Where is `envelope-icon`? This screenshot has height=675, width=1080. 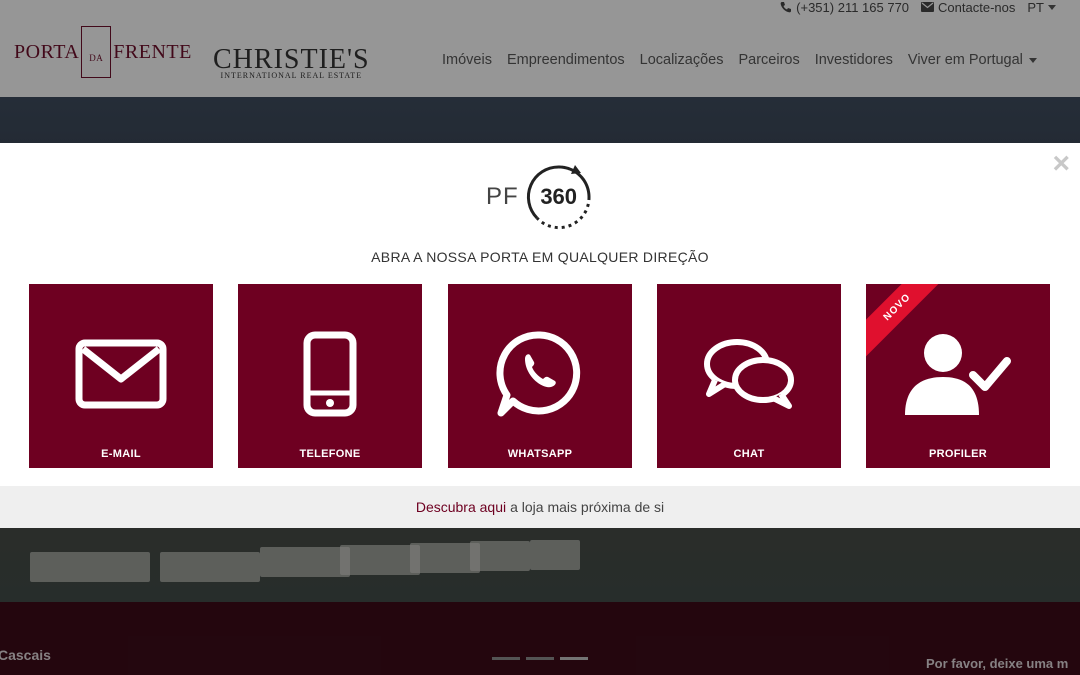
envelope-icon is located at coordinates (121, 373).